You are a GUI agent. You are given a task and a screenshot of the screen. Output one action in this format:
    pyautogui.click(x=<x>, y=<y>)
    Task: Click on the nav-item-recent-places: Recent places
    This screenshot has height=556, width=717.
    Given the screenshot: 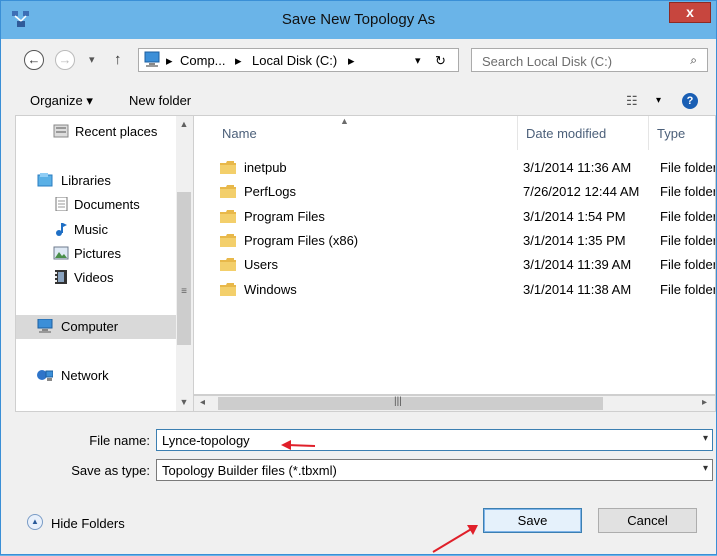 What is the action you would take?
    pyautogui.click(x=96, y=132)
    